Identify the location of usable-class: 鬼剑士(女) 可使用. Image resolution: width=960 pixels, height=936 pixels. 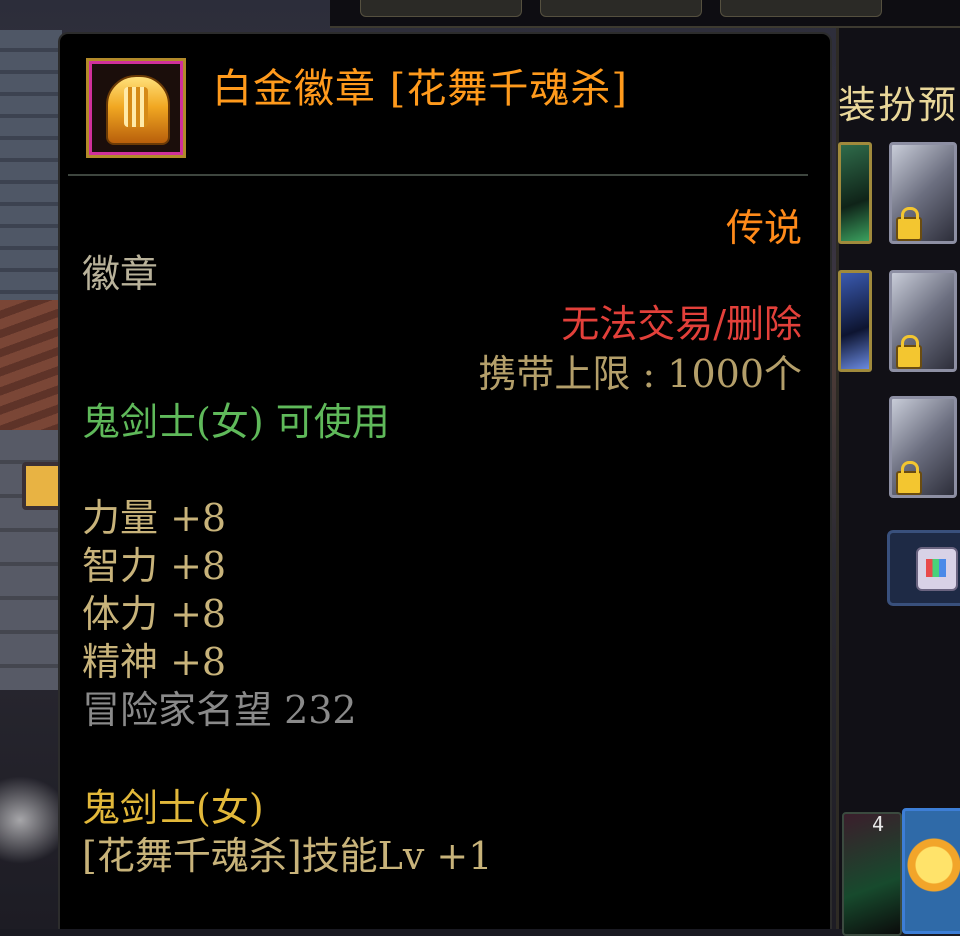
(236, 422).